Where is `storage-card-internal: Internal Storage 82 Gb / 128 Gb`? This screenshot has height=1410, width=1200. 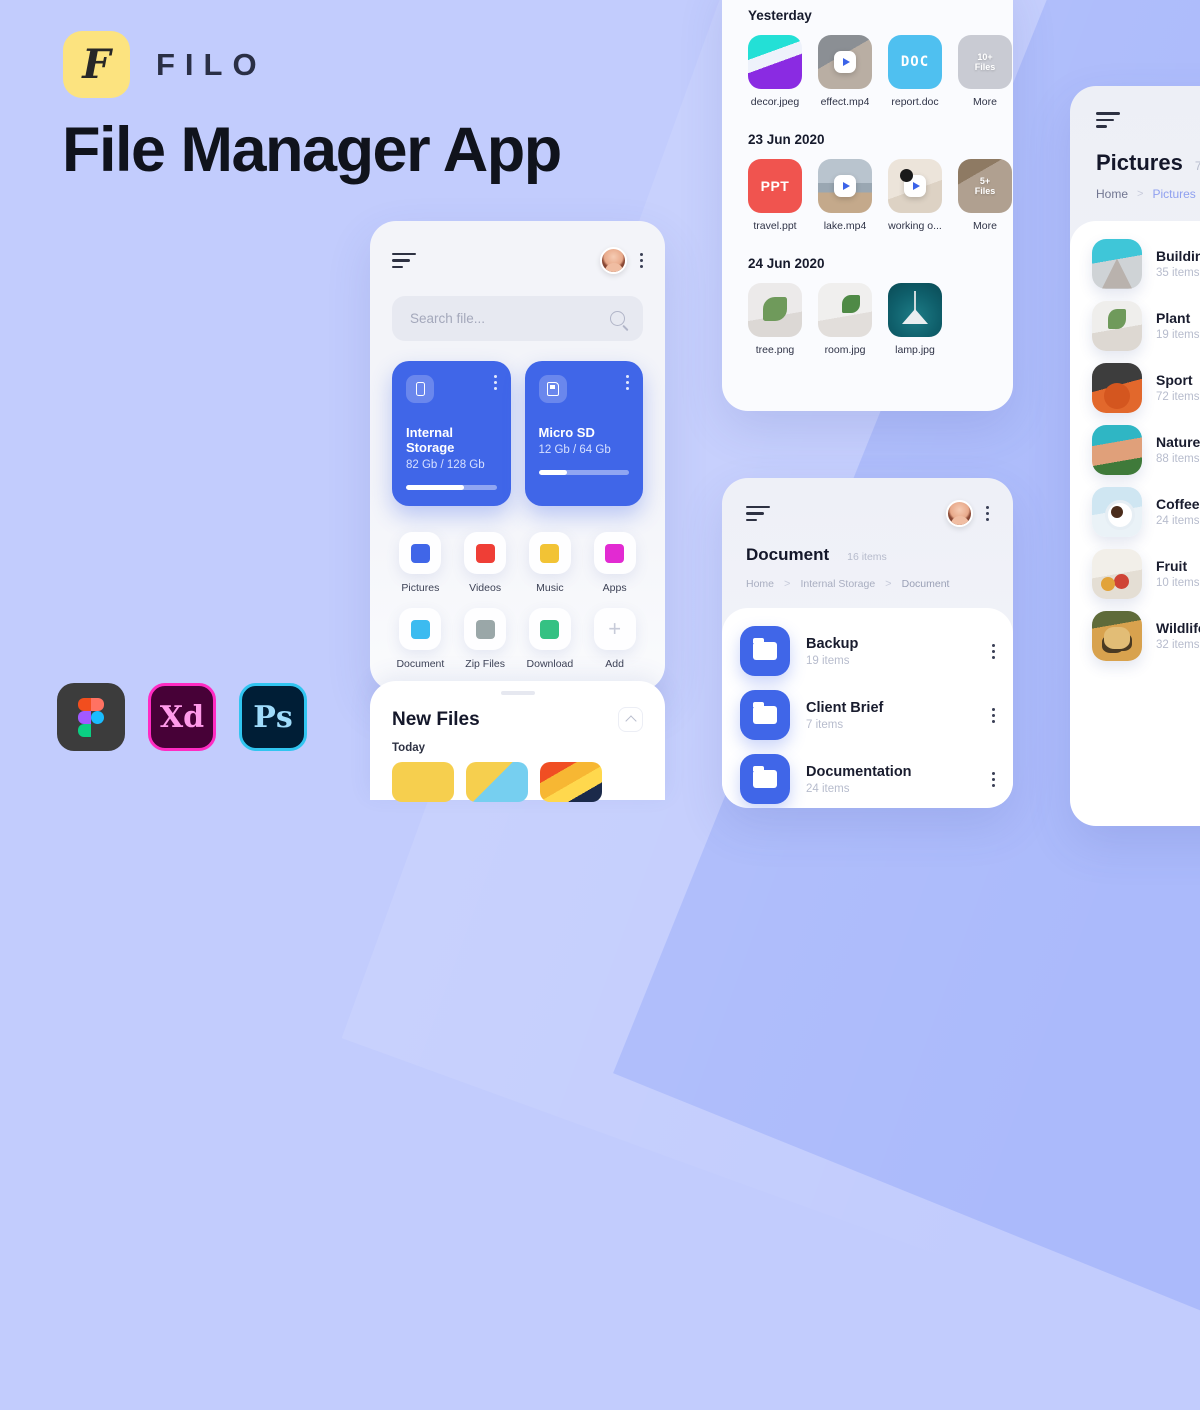
storage-card-internal: Internal Storage 82 Gb / 128 Gb is located at coordinates (451, 433).